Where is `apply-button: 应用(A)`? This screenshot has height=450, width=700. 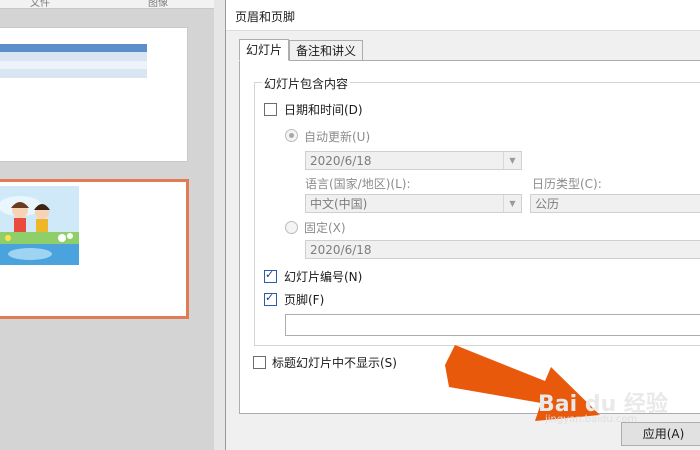
apply-button: 应用(A) is located at coordinates (660, 434).